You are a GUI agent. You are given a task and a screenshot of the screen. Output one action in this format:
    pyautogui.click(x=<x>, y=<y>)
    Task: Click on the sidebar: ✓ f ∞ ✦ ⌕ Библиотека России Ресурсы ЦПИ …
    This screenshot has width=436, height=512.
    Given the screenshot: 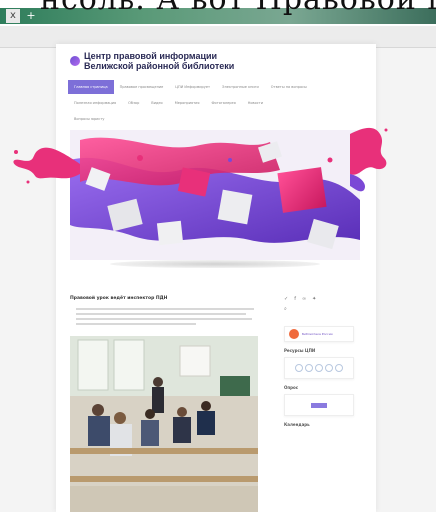 What is the action you would take?
    pyautogui.click(x=326, y=363)
    